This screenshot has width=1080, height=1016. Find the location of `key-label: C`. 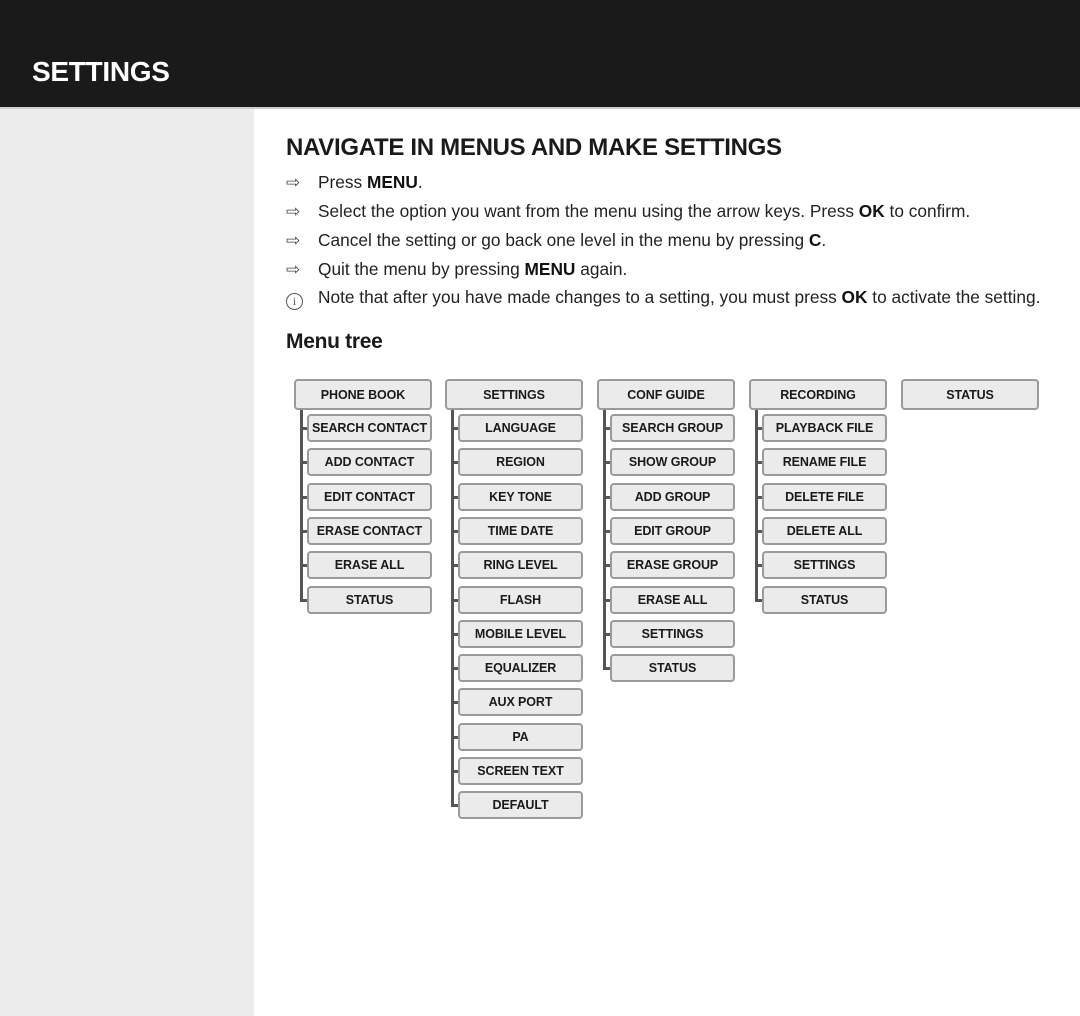

key-label: C is located at coordinates (815, 240).